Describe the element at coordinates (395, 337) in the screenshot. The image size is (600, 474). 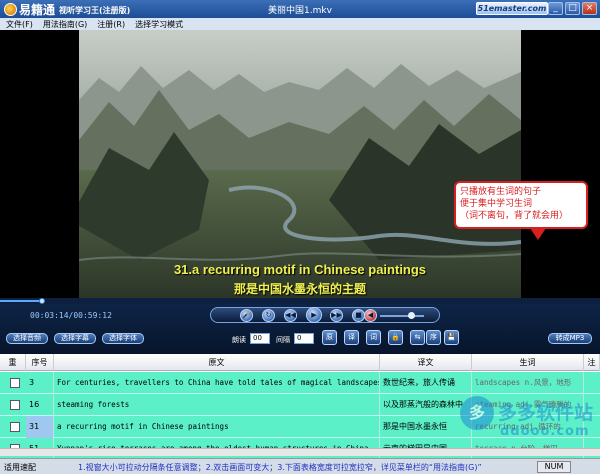
I see `lock-icon: 🔒` at that location.